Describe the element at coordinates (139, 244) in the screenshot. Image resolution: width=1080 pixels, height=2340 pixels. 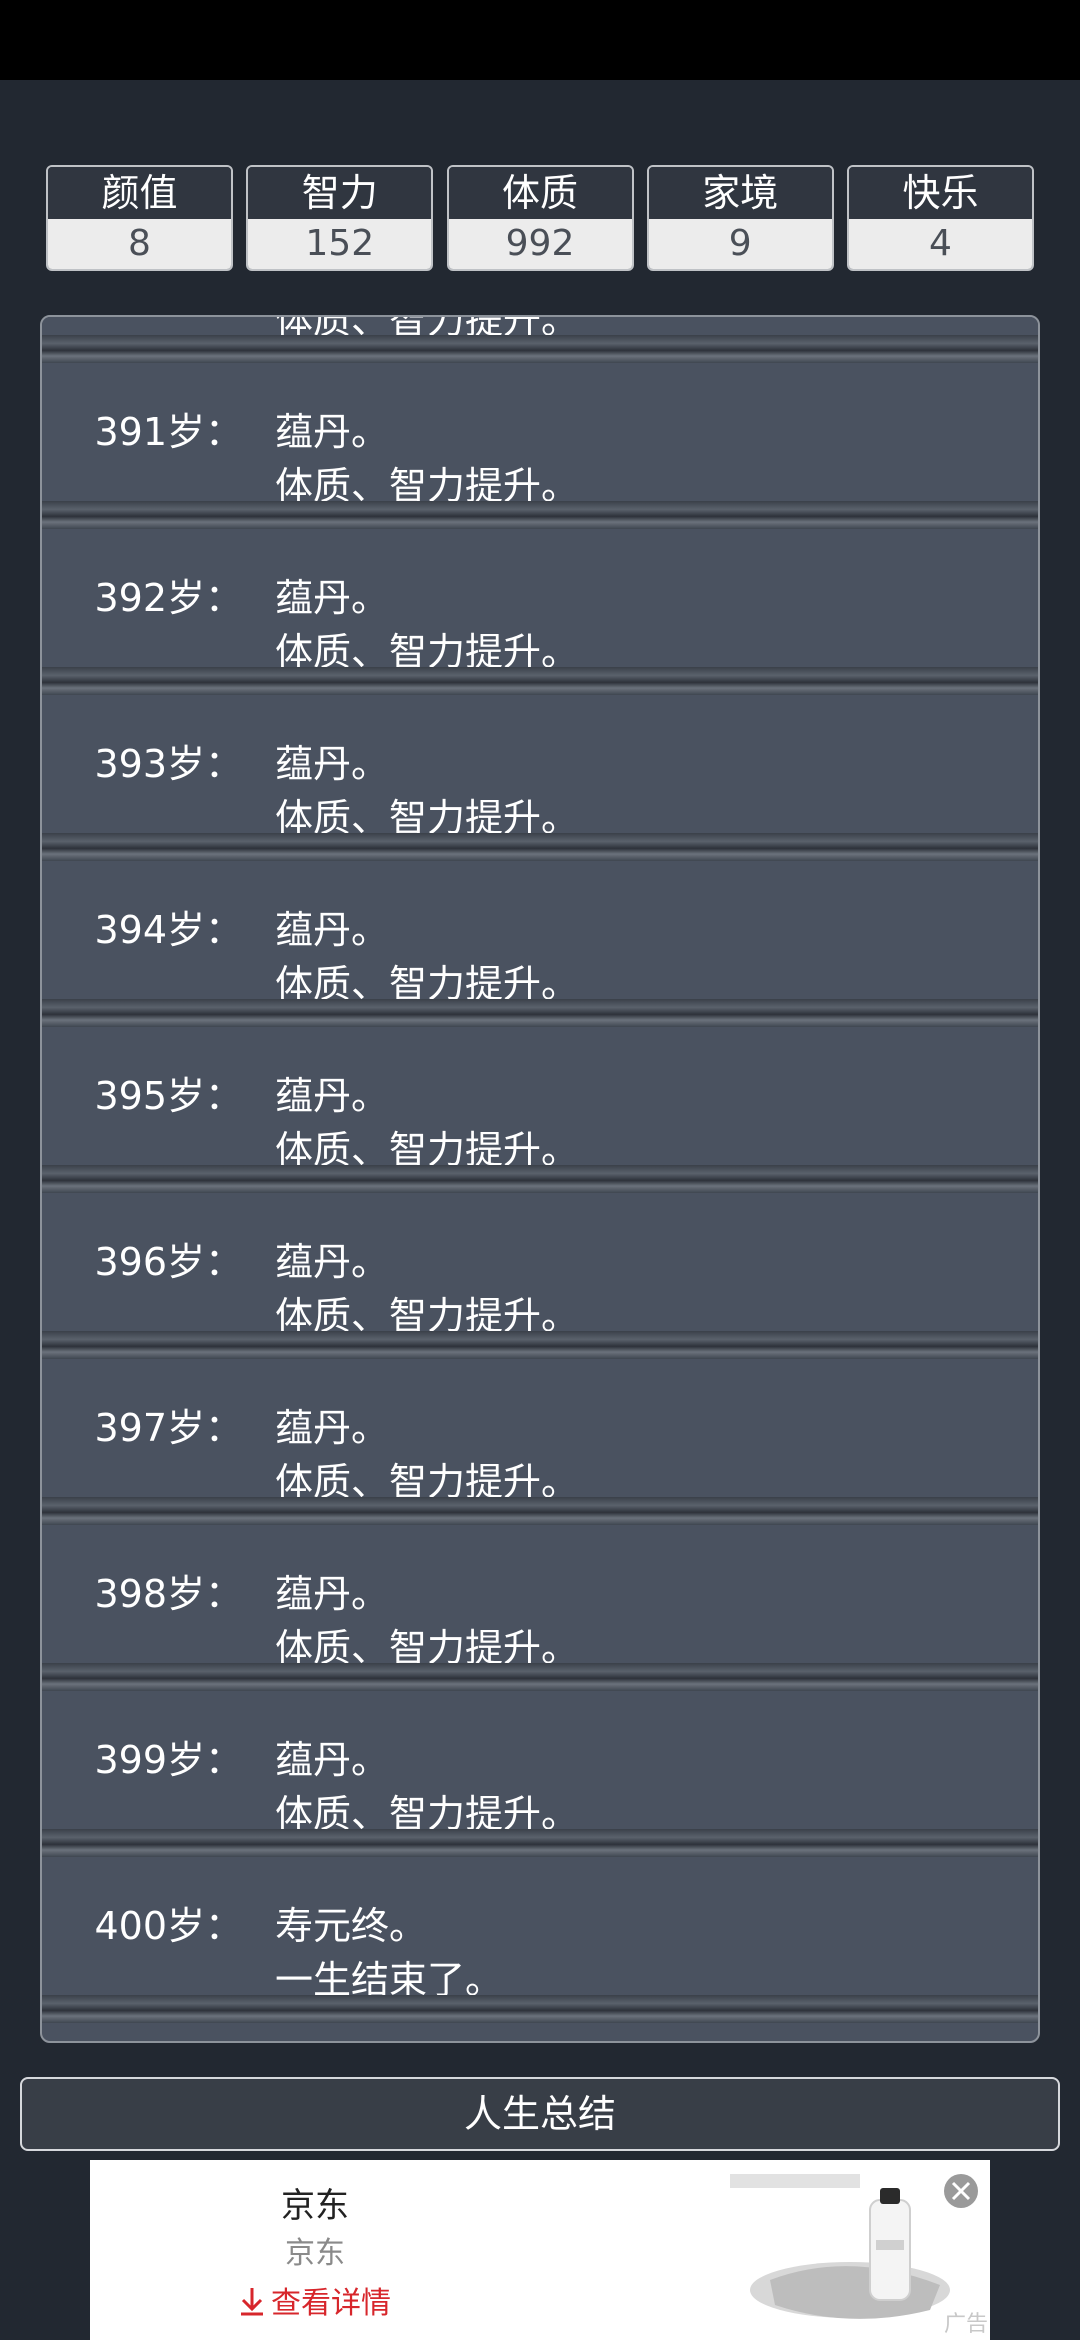
I see `stat-value: 8` at that location.